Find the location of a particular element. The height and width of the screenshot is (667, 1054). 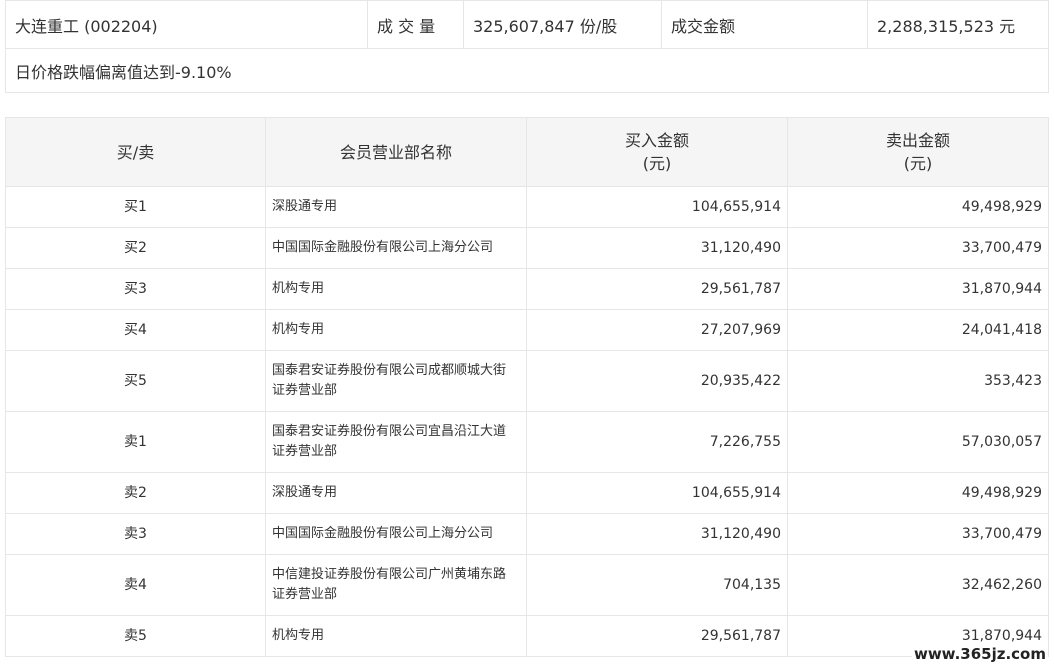

header-buy: 买入金额 (元) is located at coordinates (657, 152).